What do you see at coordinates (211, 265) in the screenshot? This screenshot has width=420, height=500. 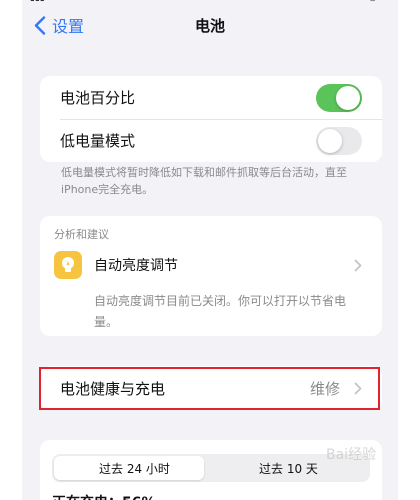 I see `auto-brightness-row: 自动亮度调节` at bounding box center [211, 265].